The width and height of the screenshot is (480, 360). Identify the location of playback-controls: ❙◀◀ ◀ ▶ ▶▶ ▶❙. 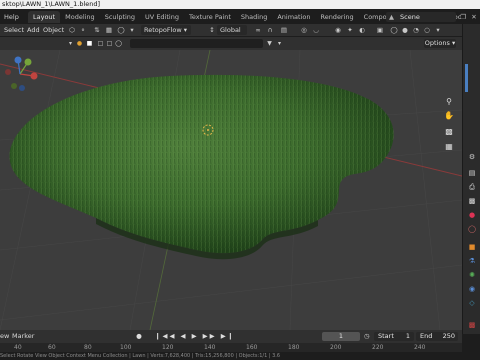
(195, 336).